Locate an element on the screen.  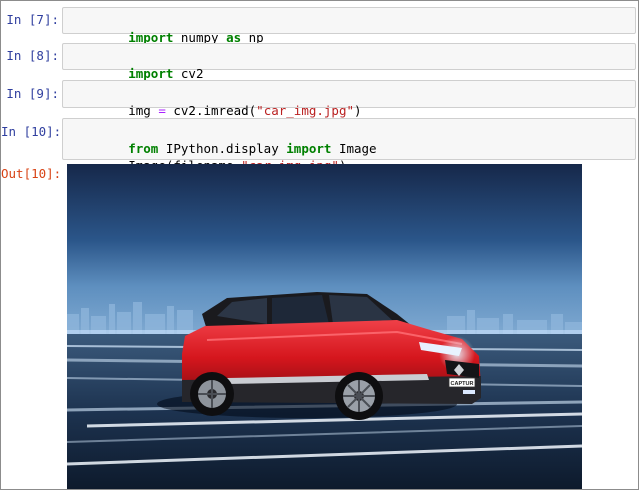
code-cell-8: In [8]: import cv2 is located at coordinates (319, 62).